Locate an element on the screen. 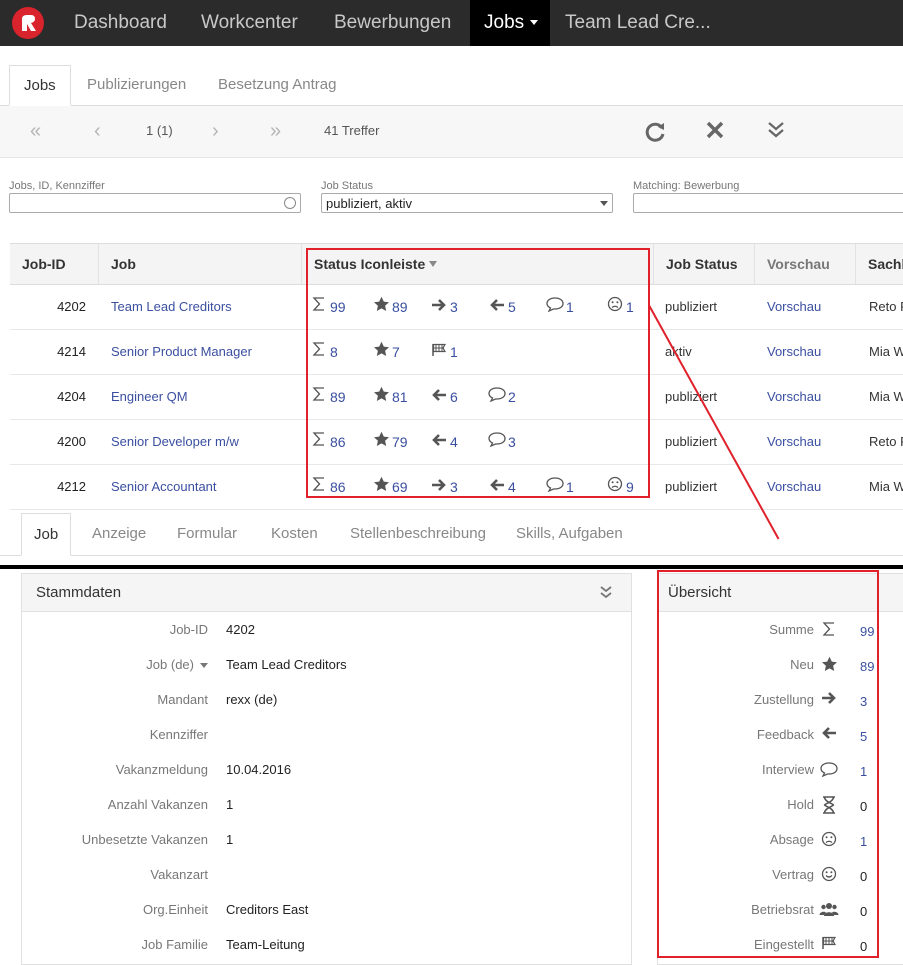  field-label: Mandant is located at coordinates (182, 699).